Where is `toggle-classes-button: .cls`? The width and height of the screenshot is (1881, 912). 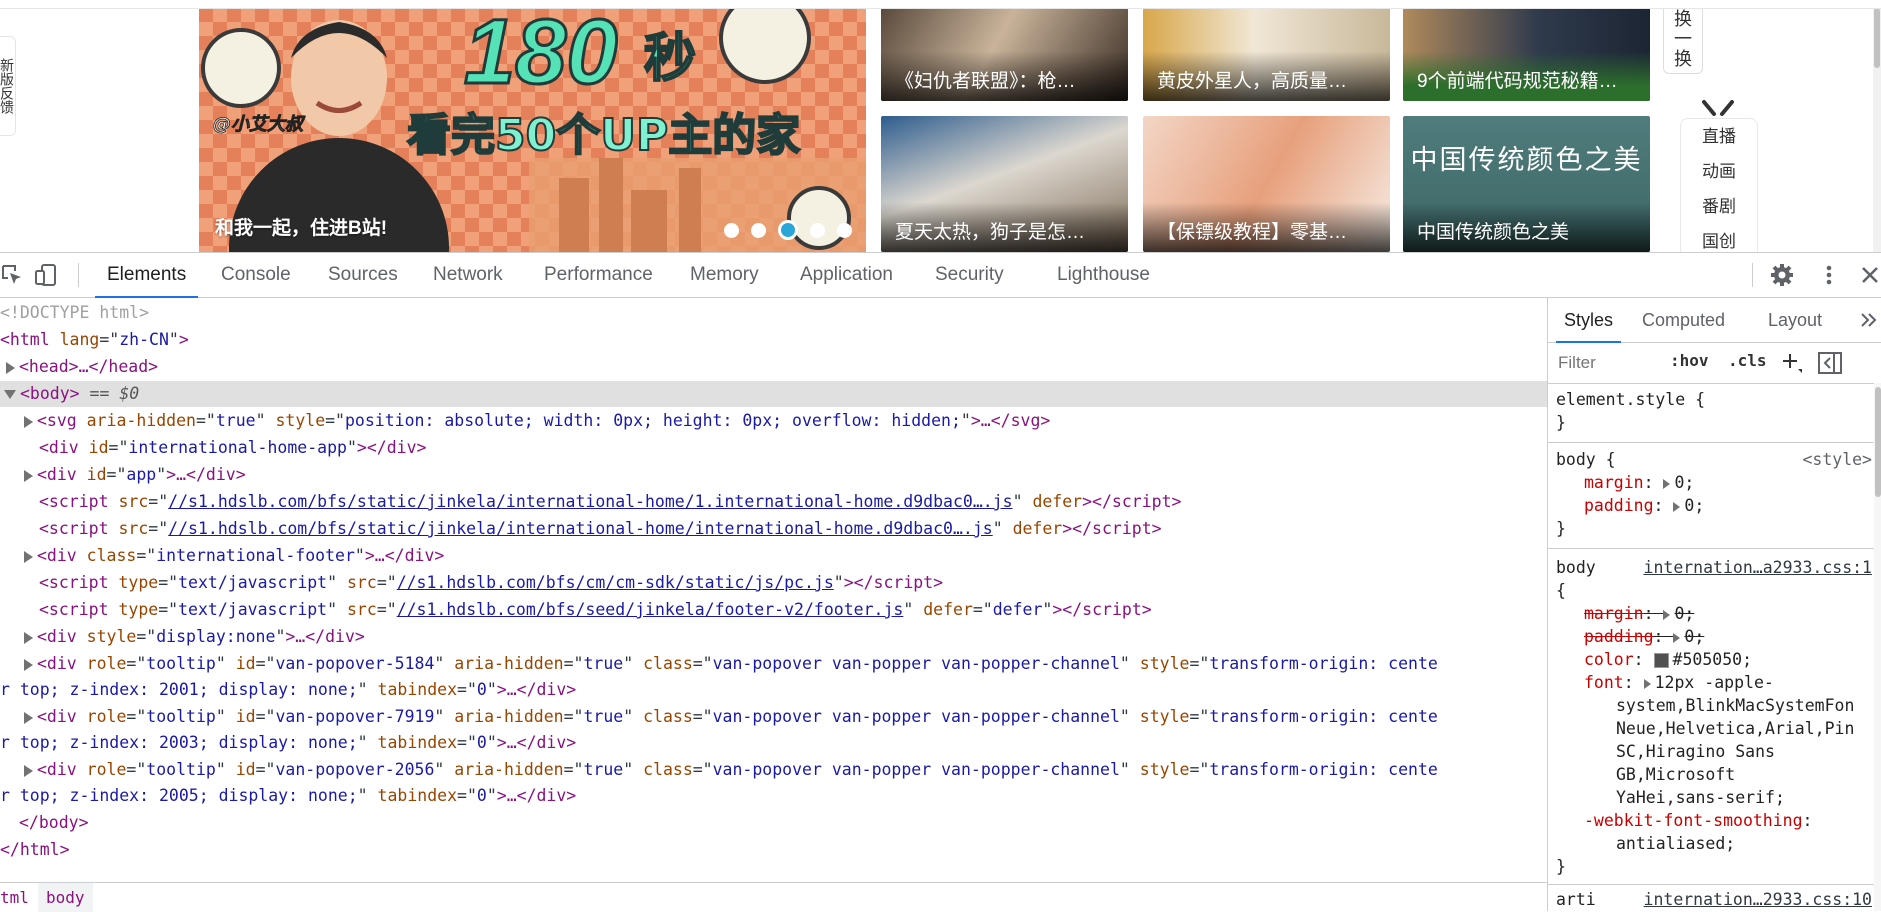
toggle-classes-button: .cls is located at coordinates (1747, 360).